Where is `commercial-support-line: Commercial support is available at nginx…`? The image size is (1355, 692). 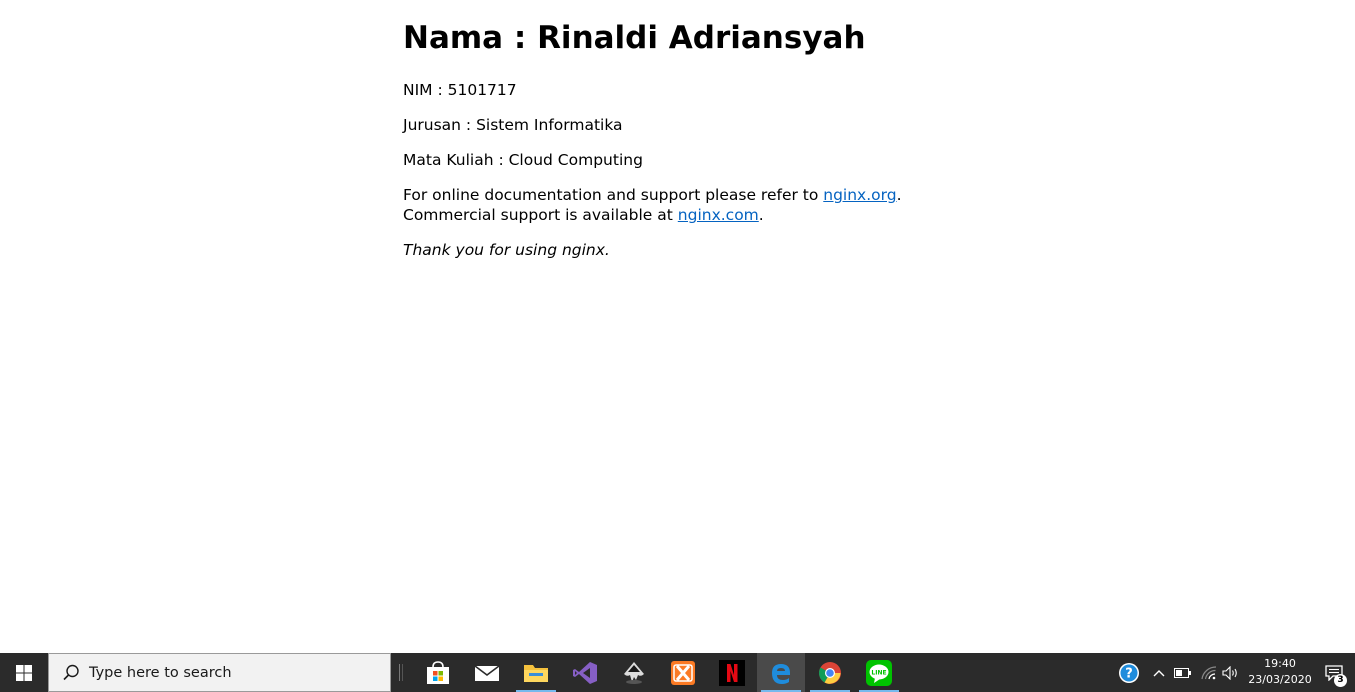 commercial-support-line: Commercial support is available at nginx… is located at coordinates (583, 215).